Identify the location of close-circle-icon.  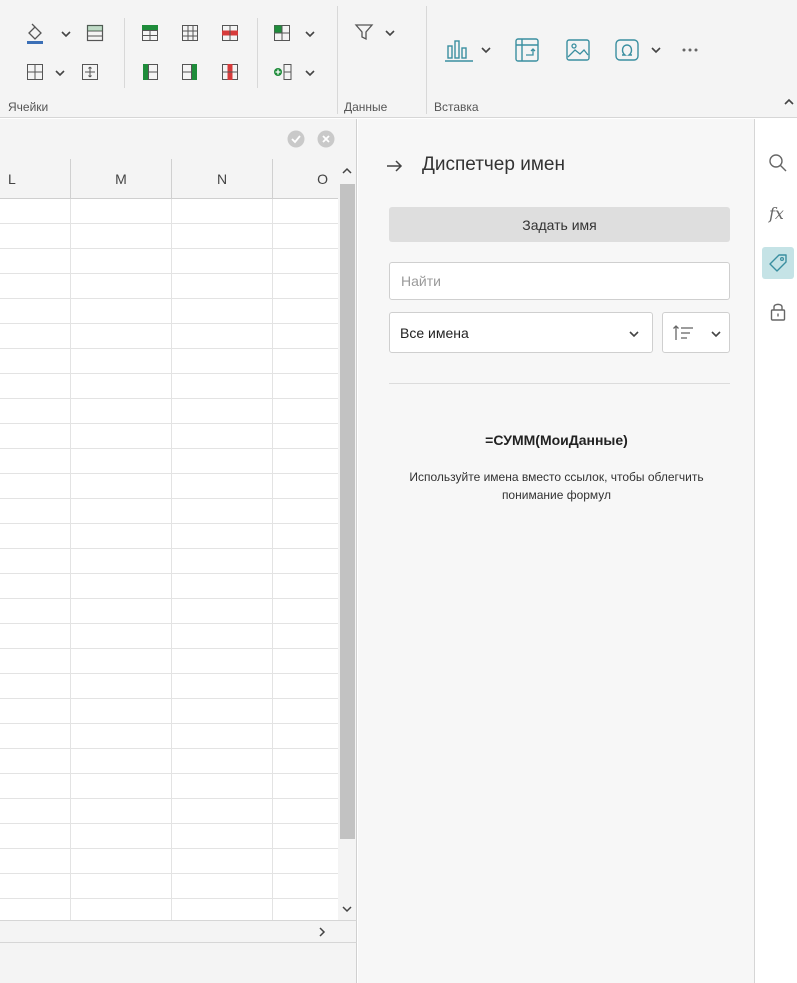
(326, 139).